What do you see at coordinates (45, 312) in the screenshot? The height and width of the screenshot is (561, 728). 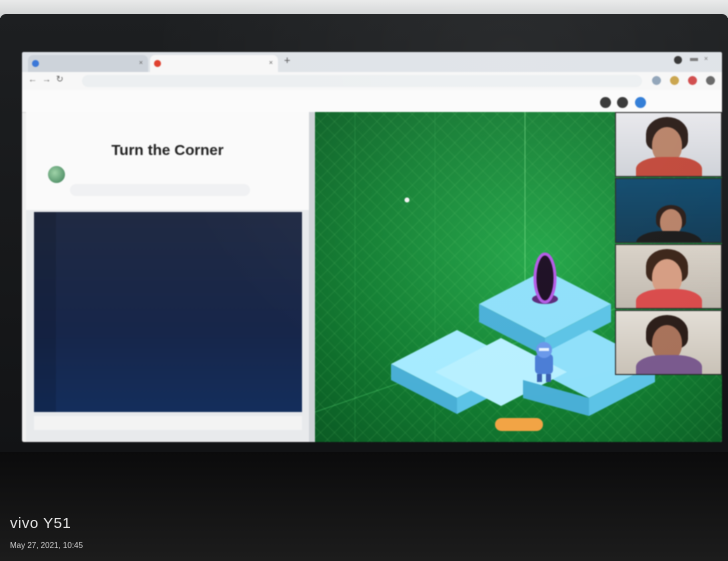 I see `line-number-gutter` at bounding box center [45, 312].